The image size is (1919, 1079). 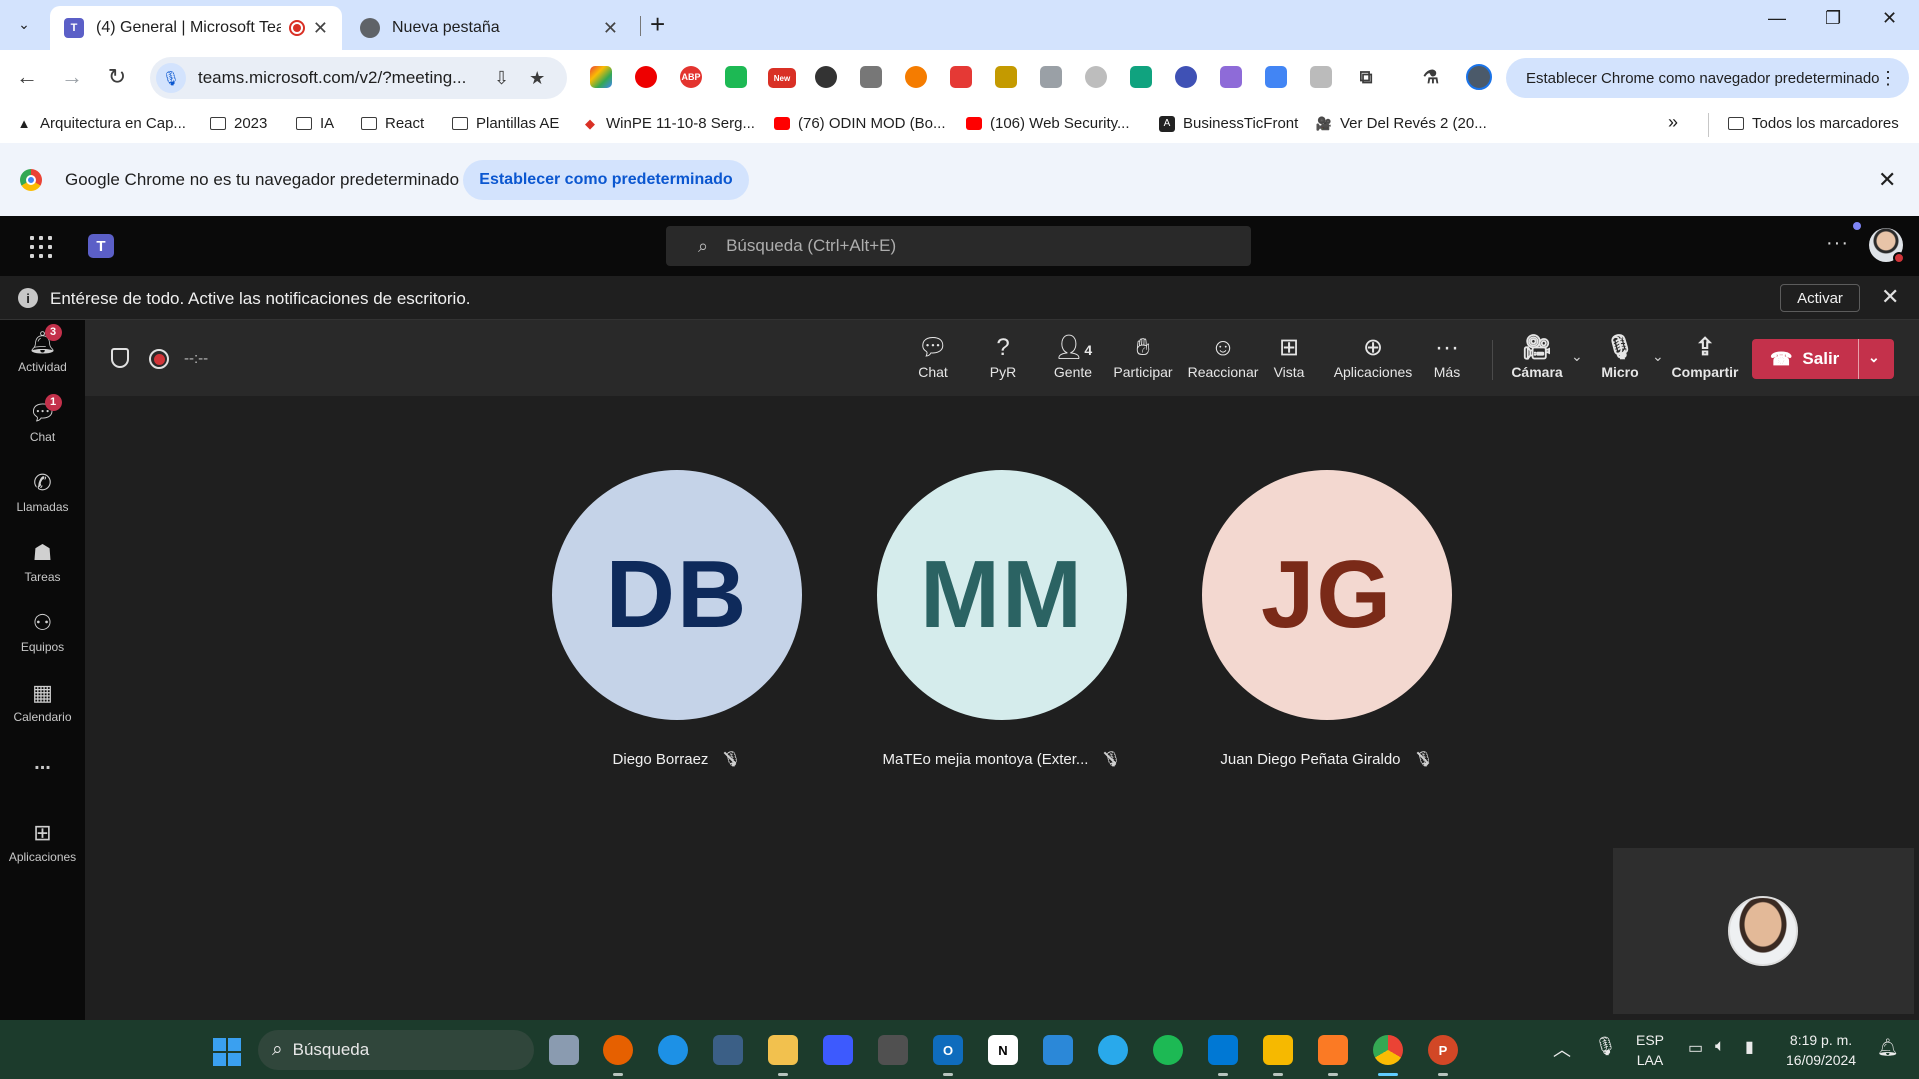 What do you see at coordinates (42, 842) in the screenshot?
I see `rail-item-aplicaciones: ⊞ Aplicaciones` at bounding box center [42, 842].